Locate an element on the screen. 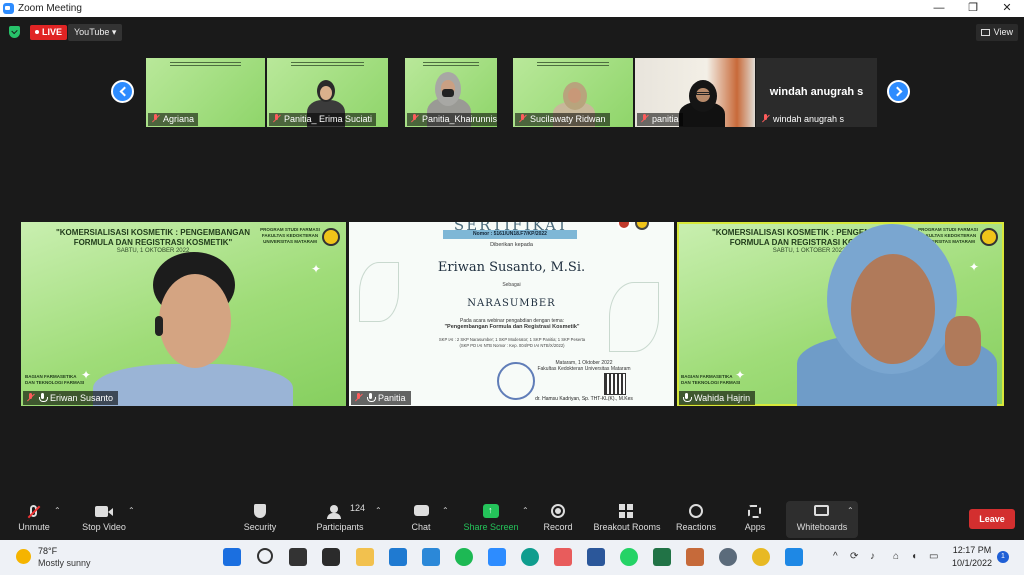 This screenshot has height=575, width=1024. search-icon is located at coordinates (265, 556).